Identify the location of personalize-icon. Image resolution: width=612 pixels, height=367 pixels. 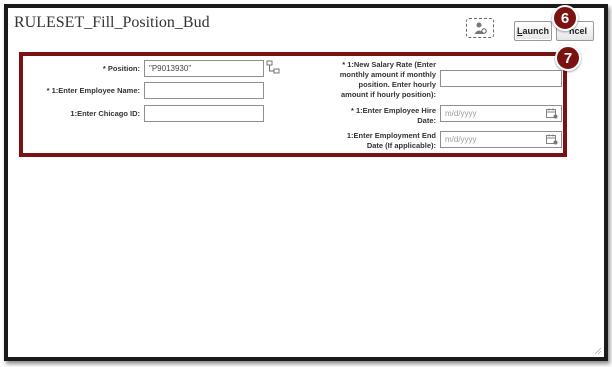
(480, 28).